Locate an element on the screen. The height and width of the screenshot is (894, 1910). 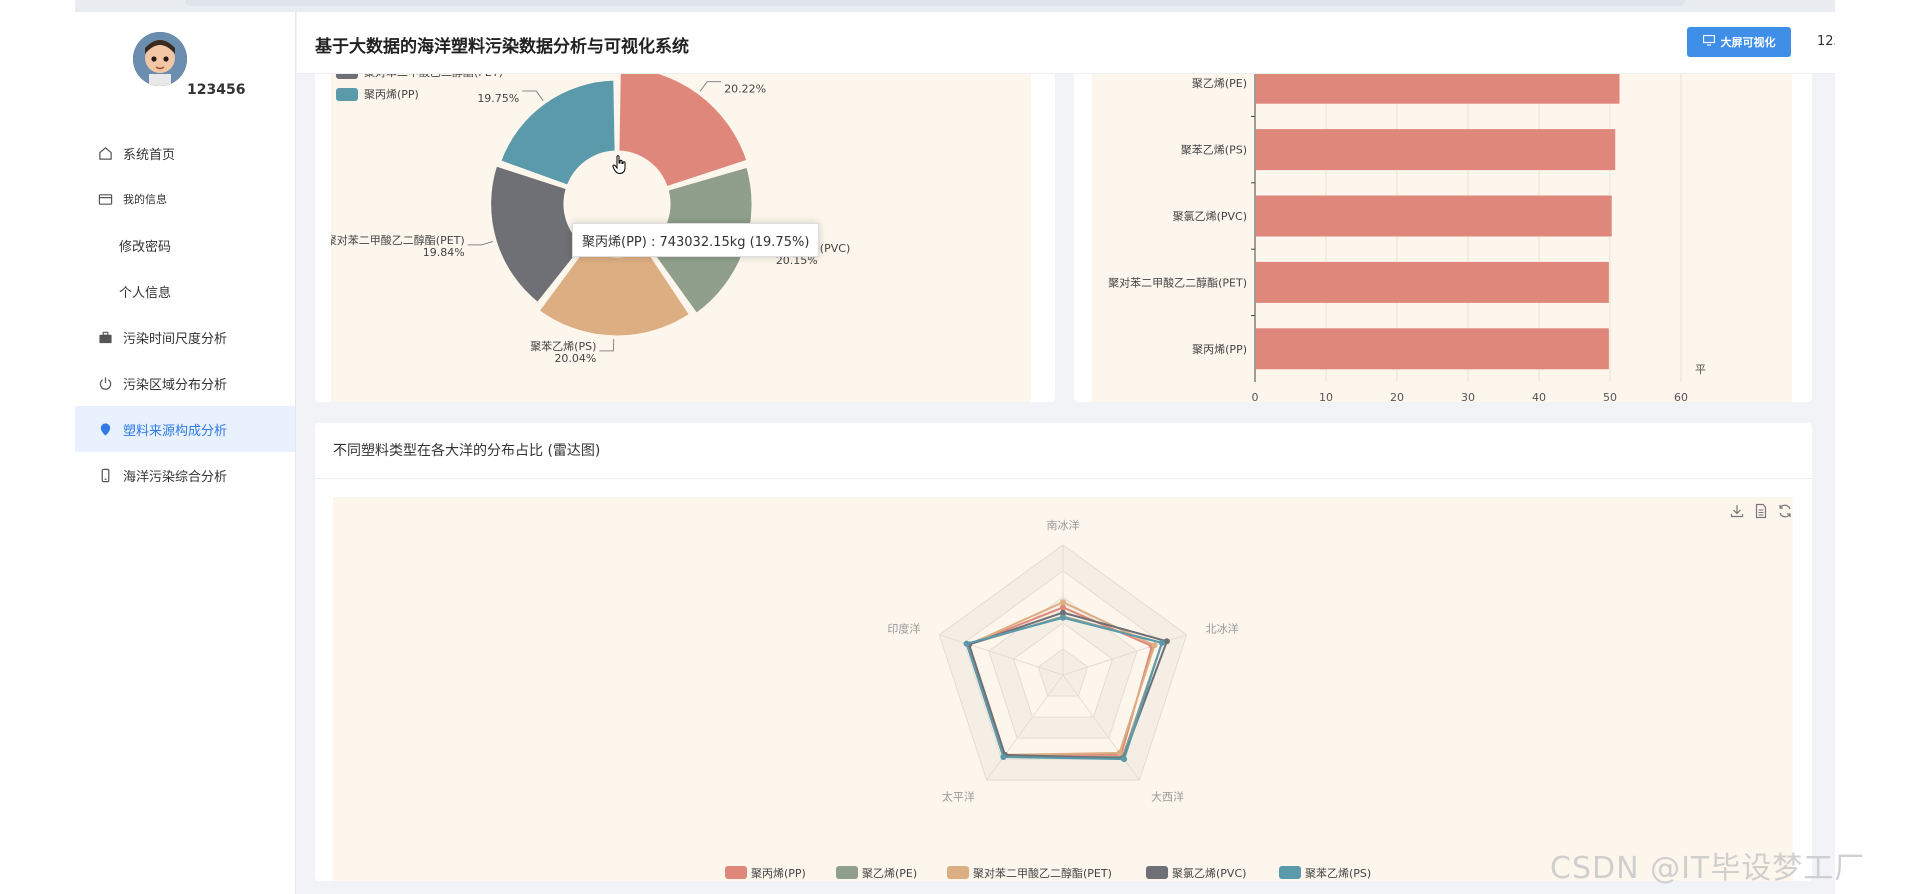
user-dropdown: 123456▼ is located at coordinates (1826, 41).